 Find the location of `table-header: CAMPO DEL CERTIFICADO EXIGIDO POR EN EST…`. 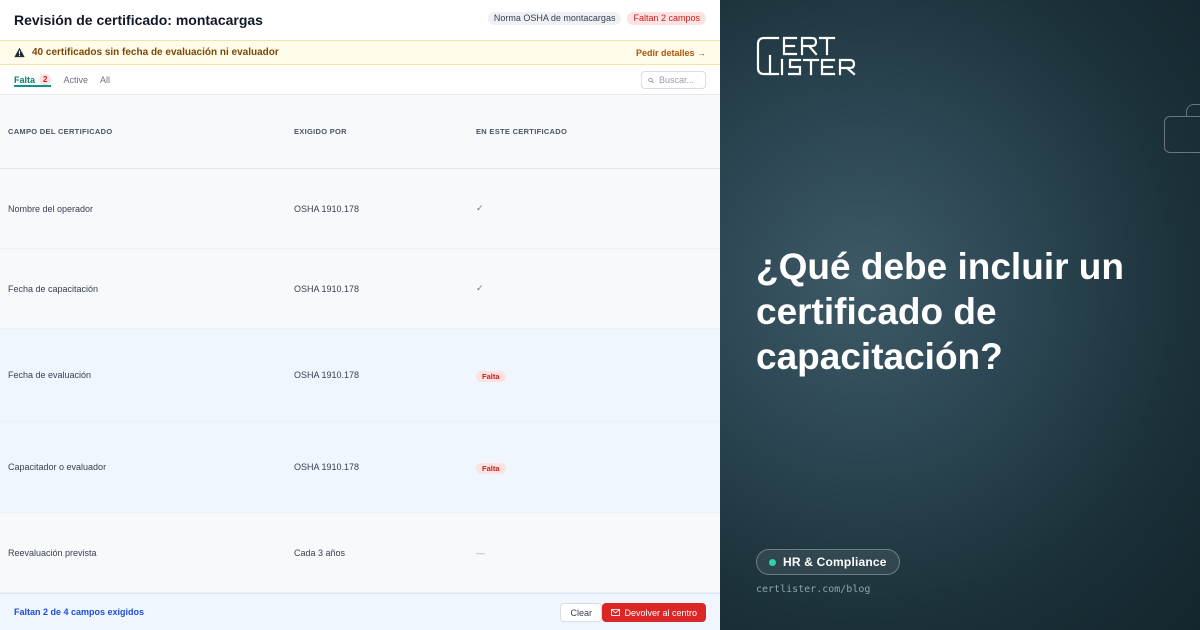

table-header: CAMPO DEL CERTIFICADO EXIGIDO POR EN EST… is located at coordinates (360, 132).